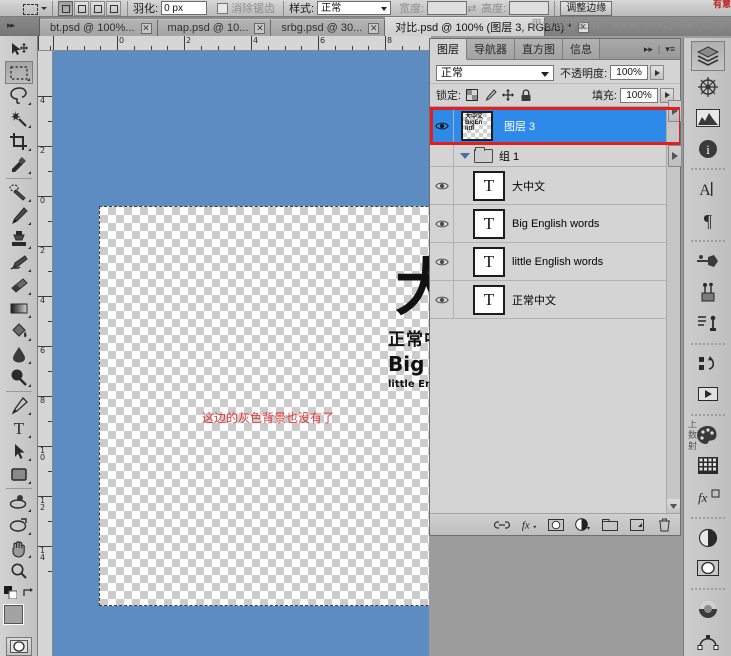  I want to click on document-tab-map: map.psd @ 10... ✕, so click(214, 27).